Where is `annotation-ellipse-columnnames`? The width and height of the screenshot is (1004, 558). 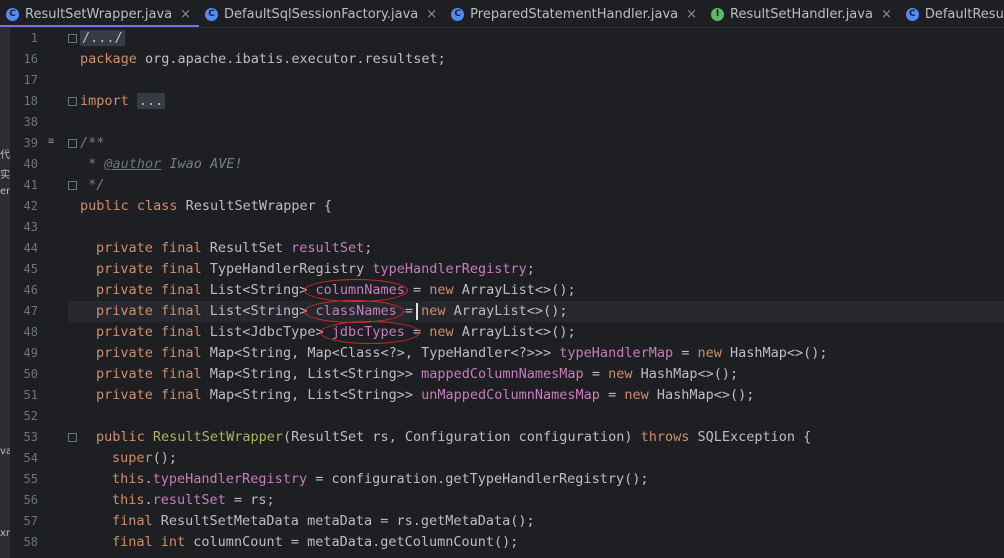
annotation-ellipse-columnnames is located at coordinates (356, 290).